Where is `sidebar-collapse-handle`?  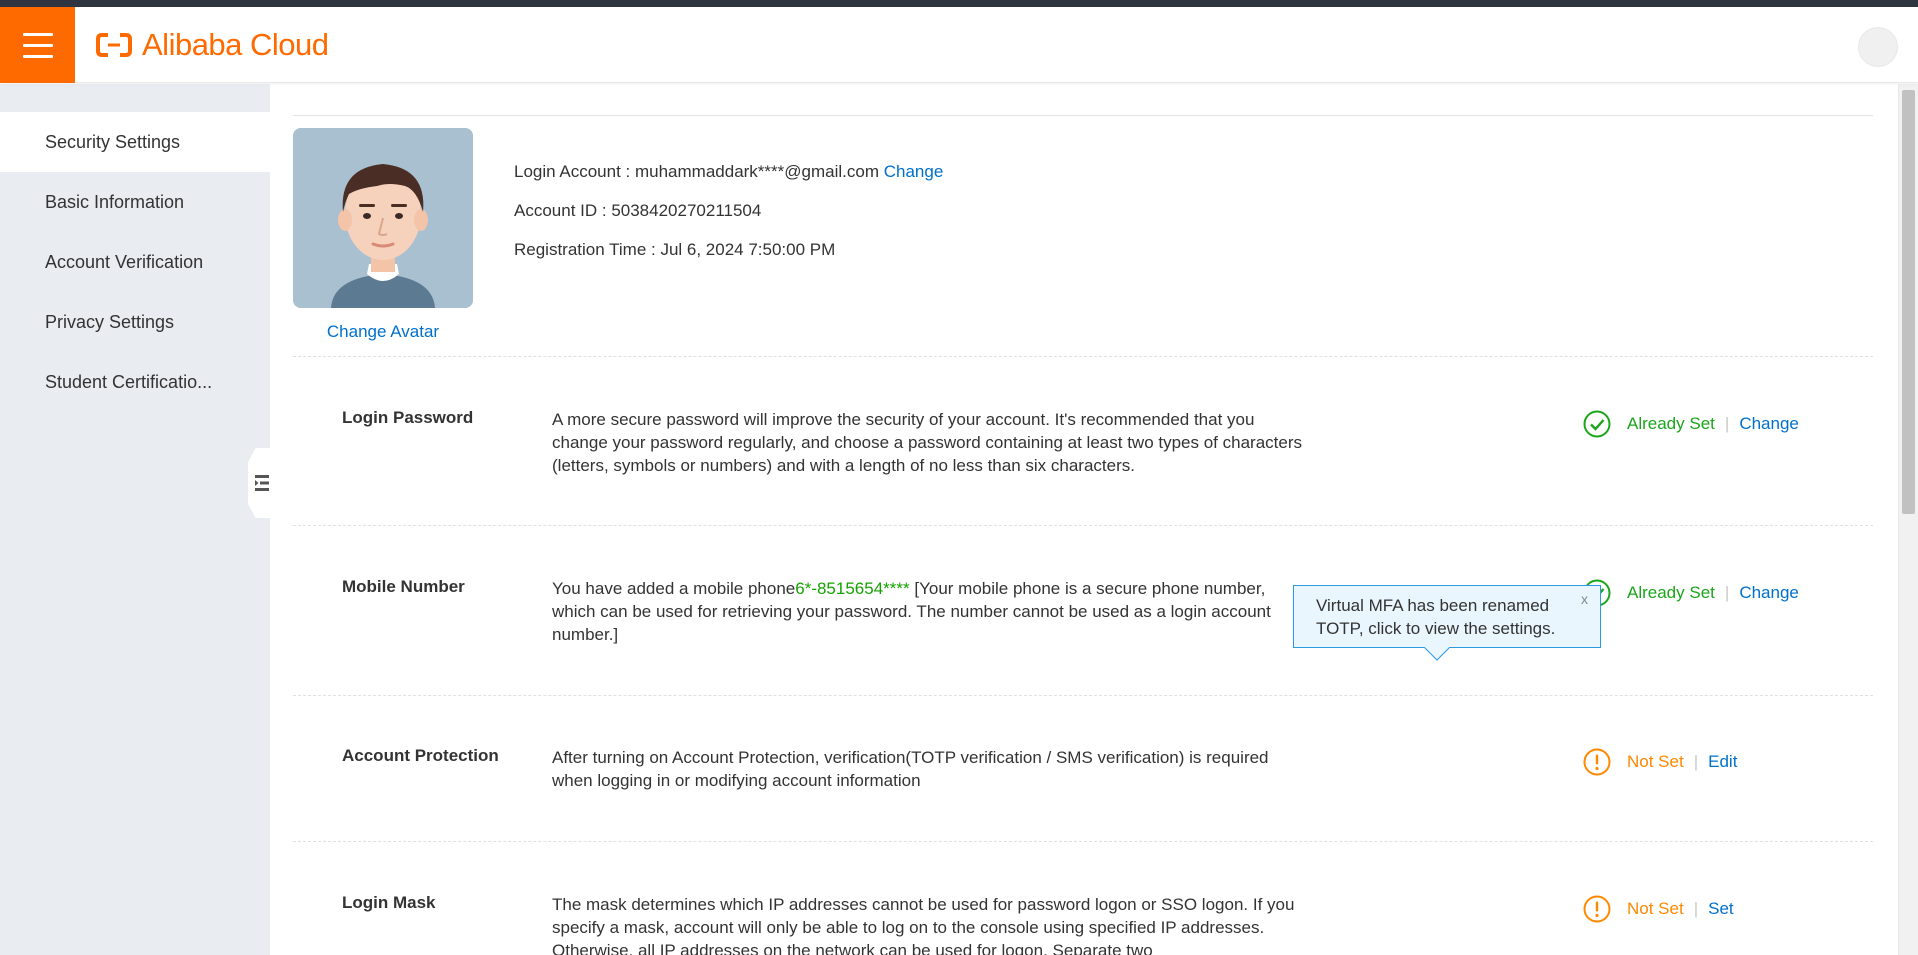 sidebar-collapse-handle is located at coordinates (259, 483).